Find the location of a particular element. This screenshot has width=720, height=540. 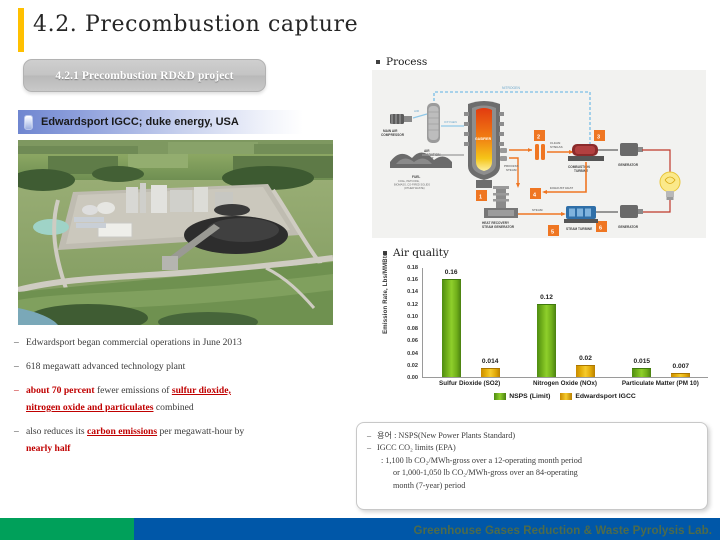

svg-text: COAL, PETCOKE, is located at coordinates (409, 181).